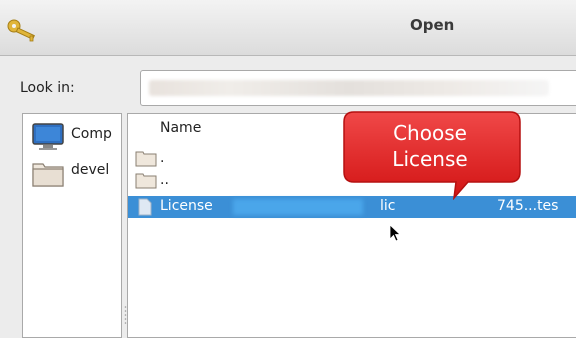  I want to click on look-in-combo, so click(358, 88).